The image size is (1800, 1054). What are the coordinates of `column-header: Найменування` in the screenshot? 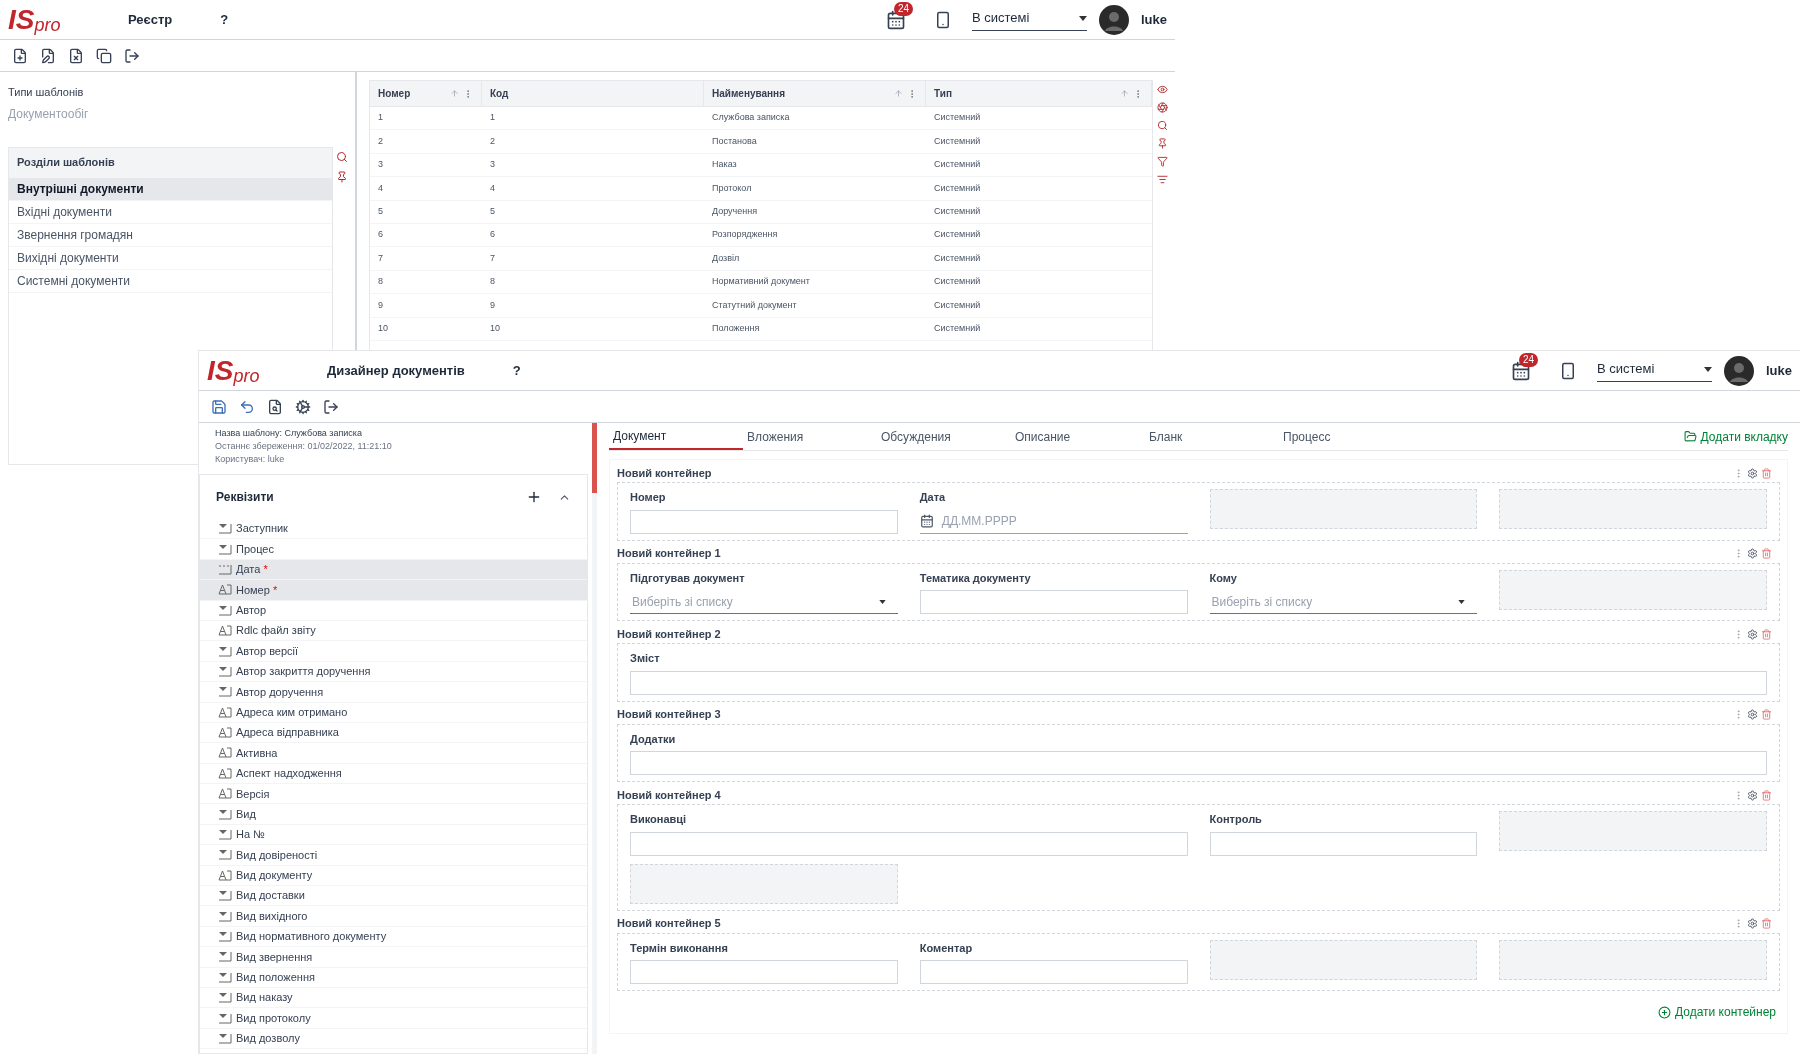 It's located at (815, 93).